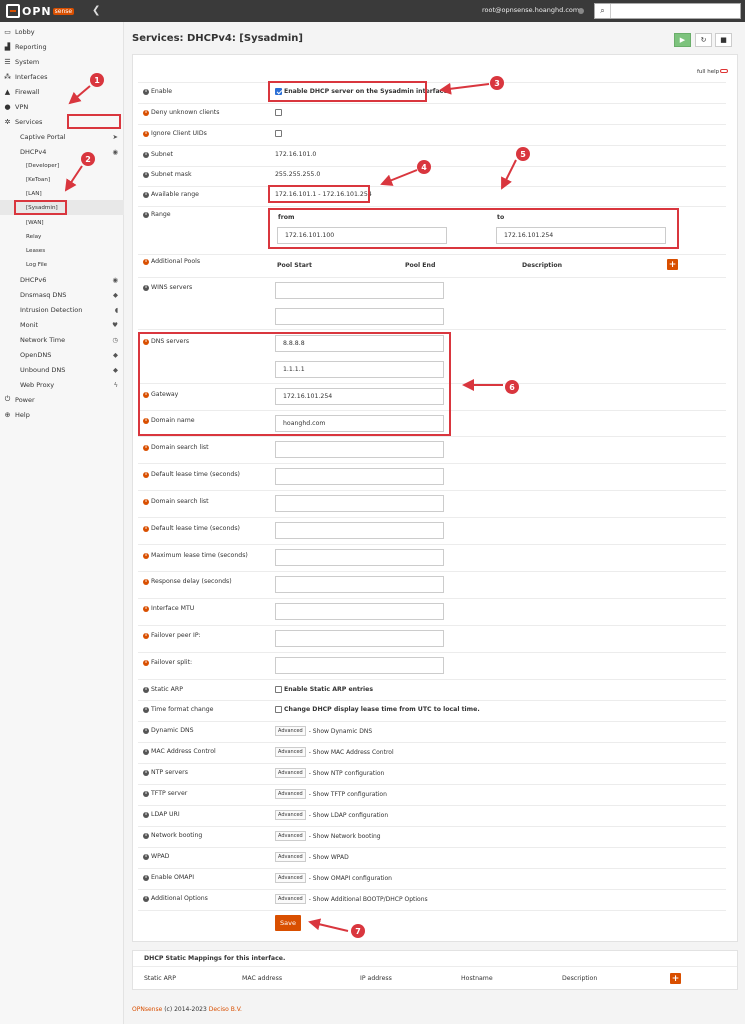  What do you see at coordinates (62, 31) in the screenshot?
I see `sidebar-item-lobby: ▭ Lobby` at bounding box center [62, 31].